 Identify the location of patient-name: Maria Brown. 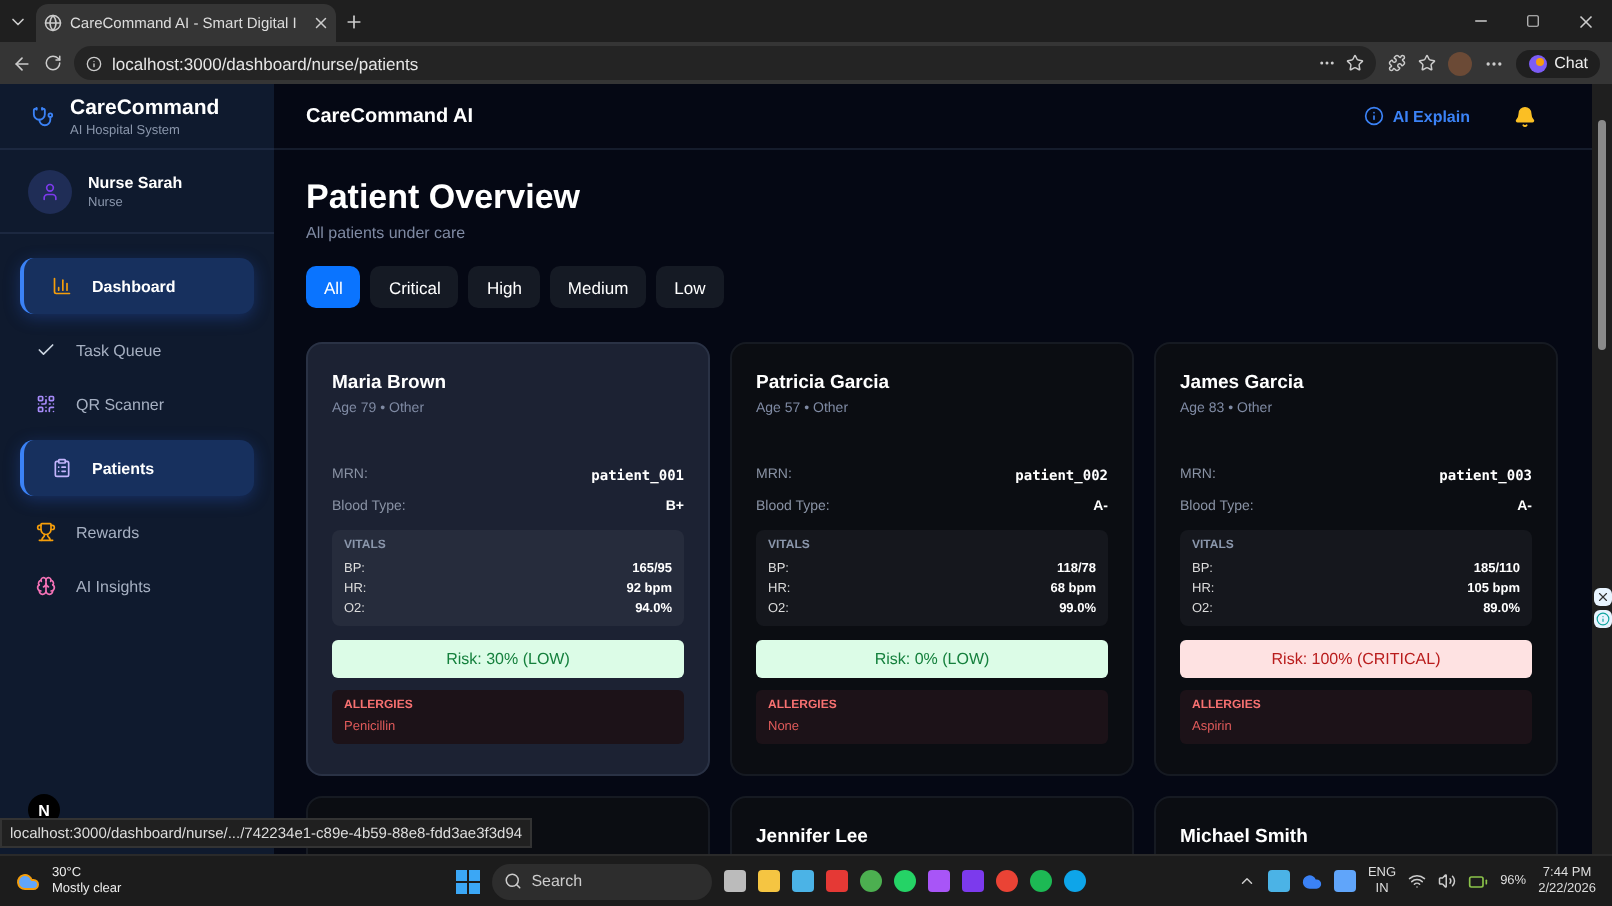
(390, 383).